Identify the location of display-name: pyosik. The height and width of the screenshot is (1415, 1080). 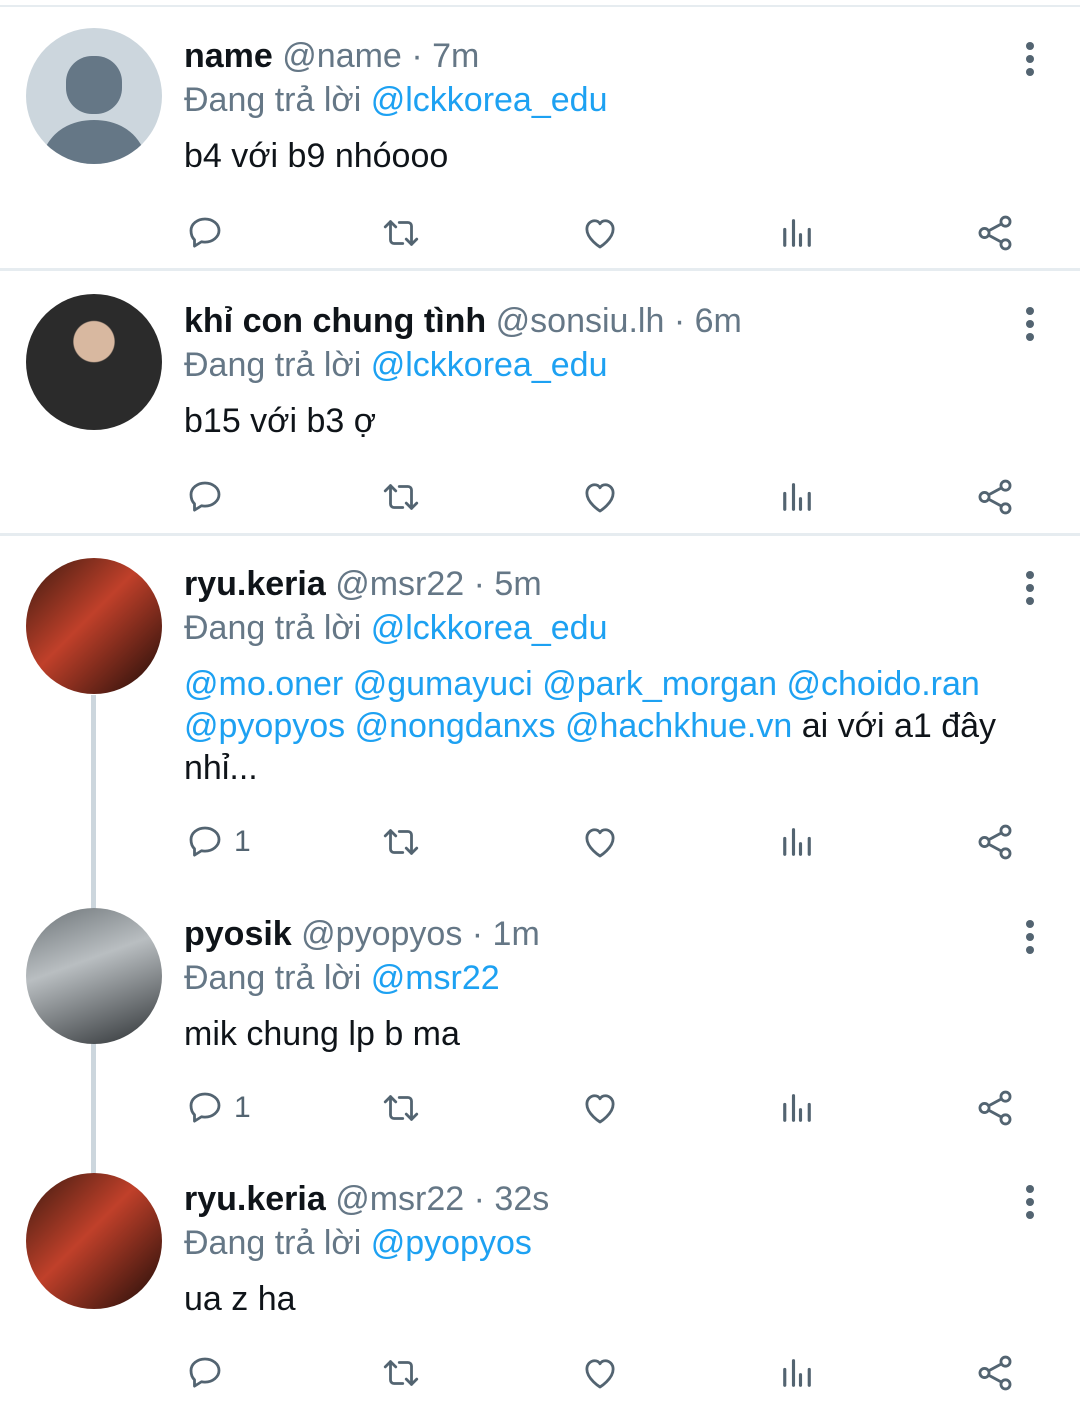
(238, 934).